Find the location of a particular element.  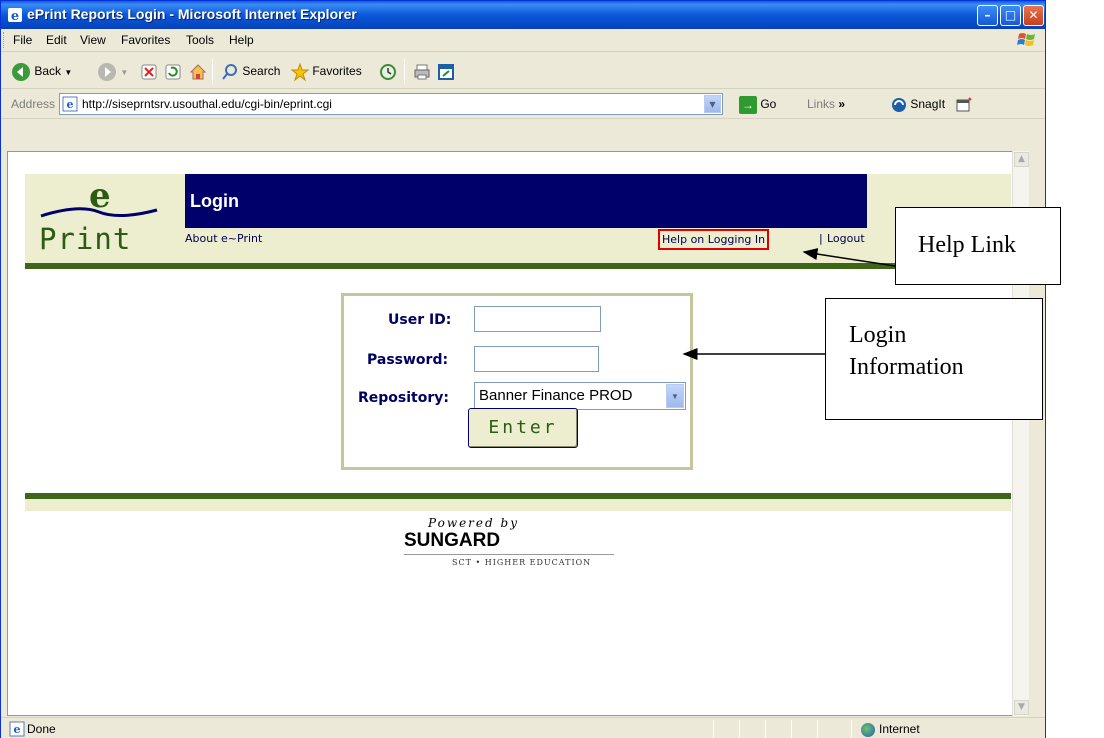

history-icon is located at coordinates (388, 71).